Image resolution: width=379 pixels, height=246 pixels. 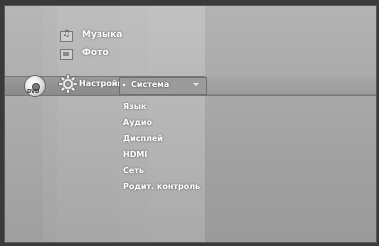 What do you see at coordinates (33, 92) in the screenshot?
I see `disc-label: DVD` at bounding box center [33, 92].